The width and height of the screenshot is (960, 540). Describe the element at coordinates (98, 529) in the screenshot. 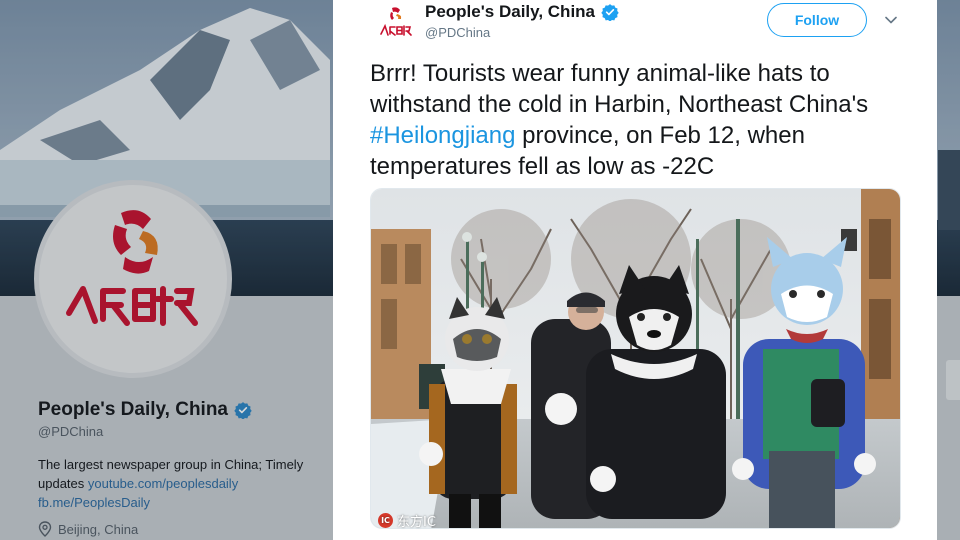

I see `location-text: Beijing, China` at that location.